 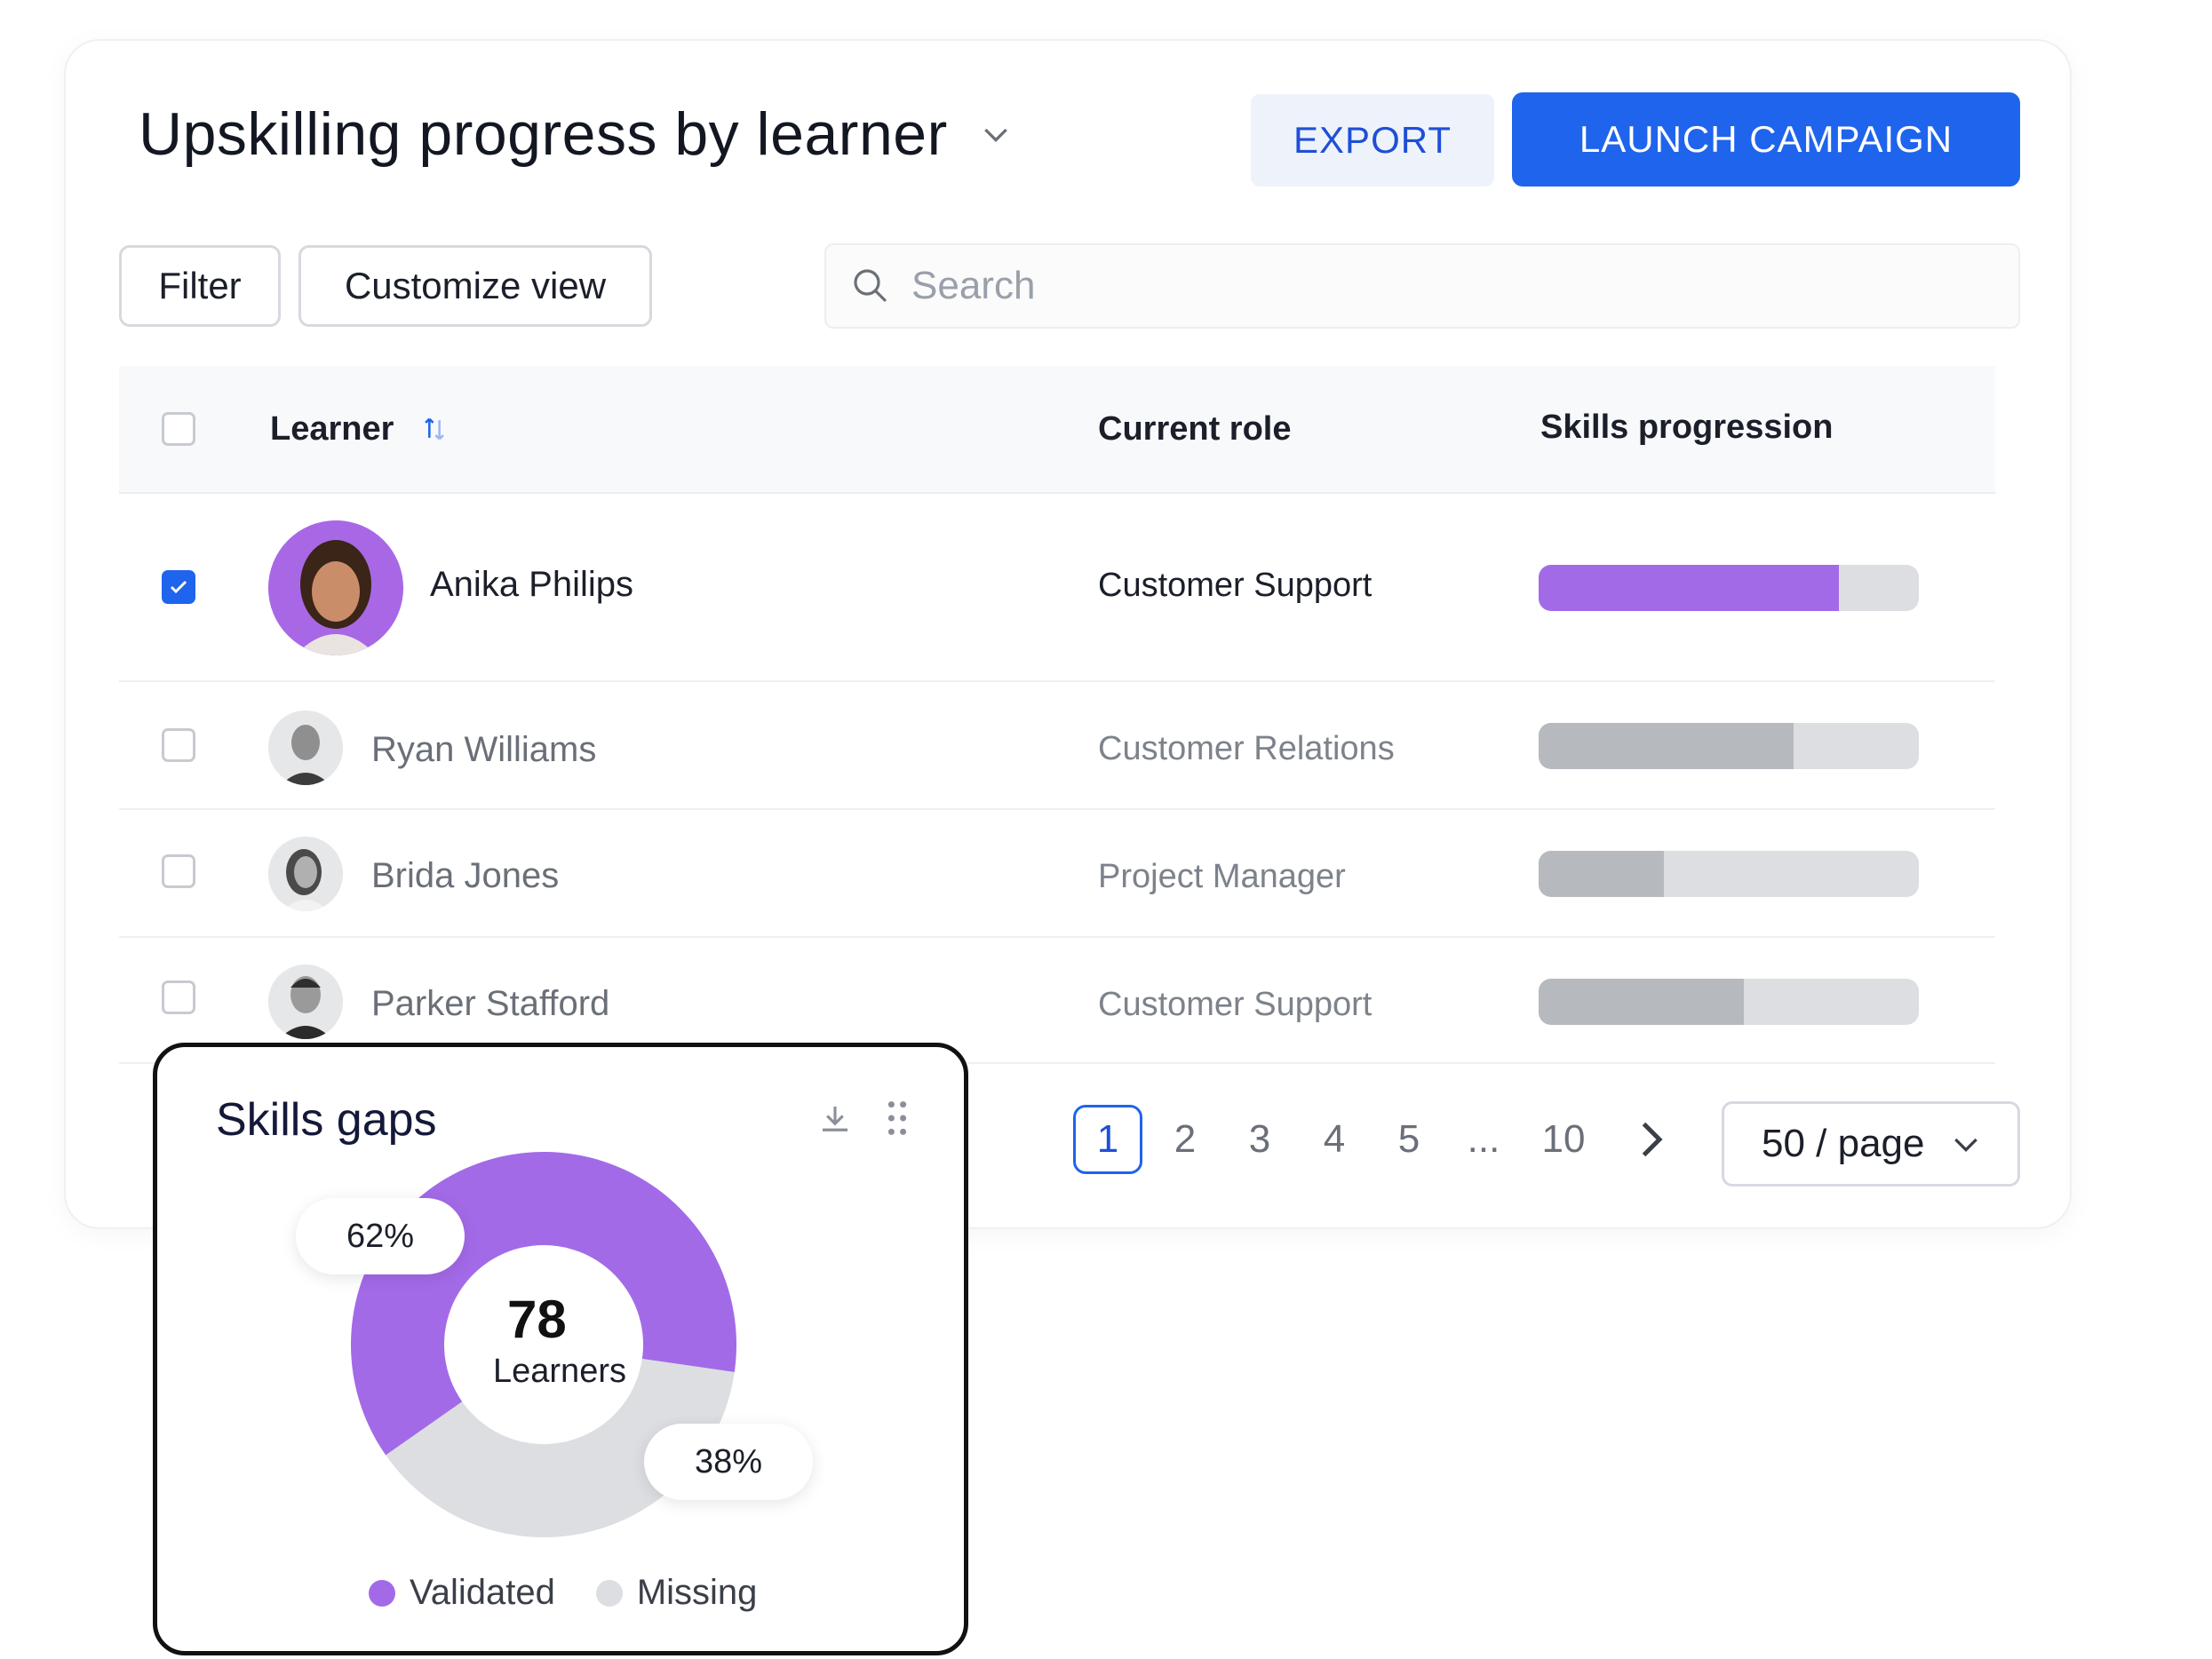 I want to click on table-header: Learner Current role Skills progression, so click(x=1057, y=430).